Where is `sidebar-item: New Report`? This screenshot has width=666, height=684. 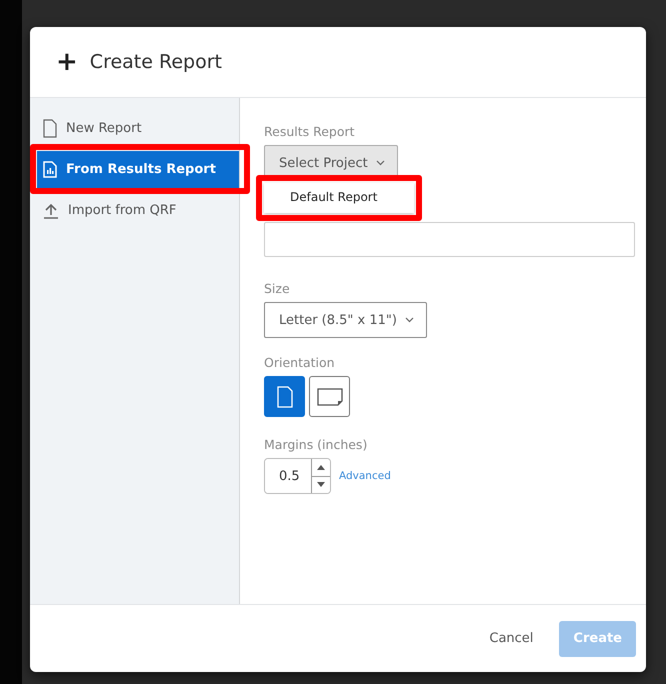 sidebar-item: New Report is located at coordinates (138, 128).